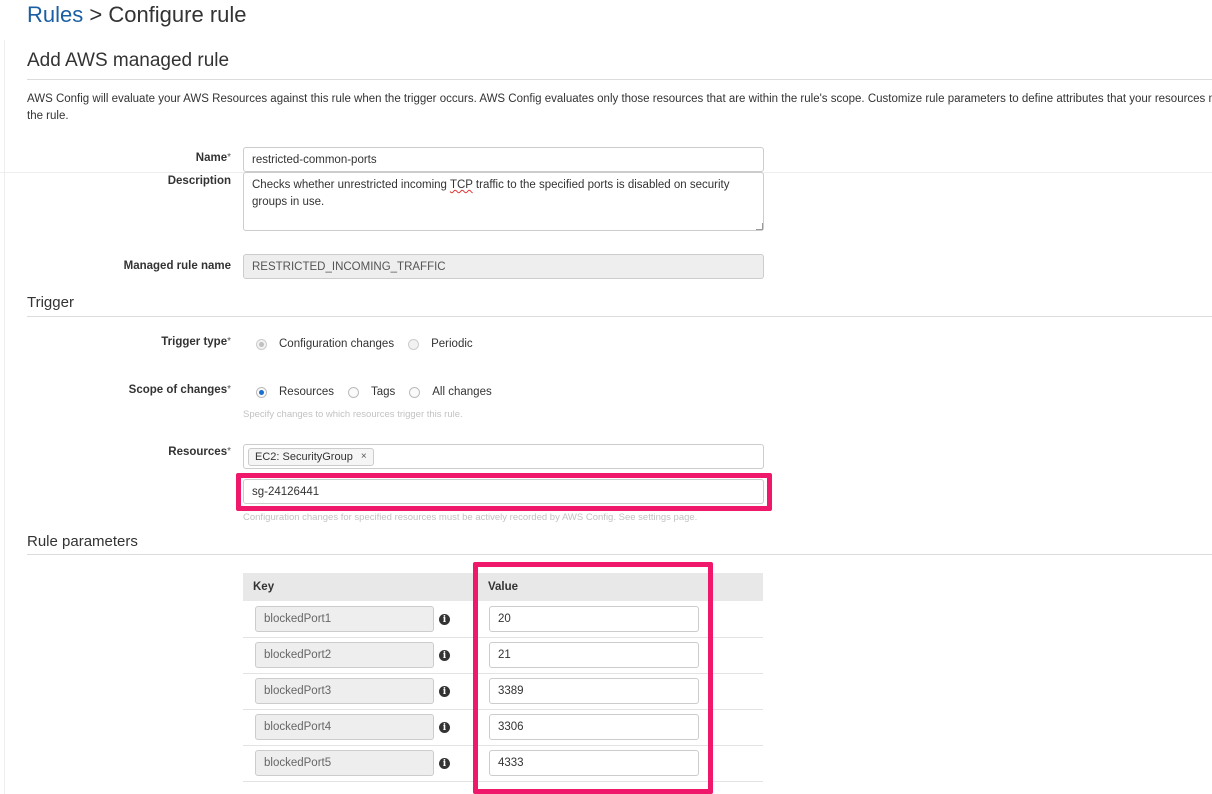 This screenshot has height=794, width=1212. What do you see at coordinates (131, 452) in the screenshot?
I see `resources-label: Resources*` at bounding box center [131, 452].